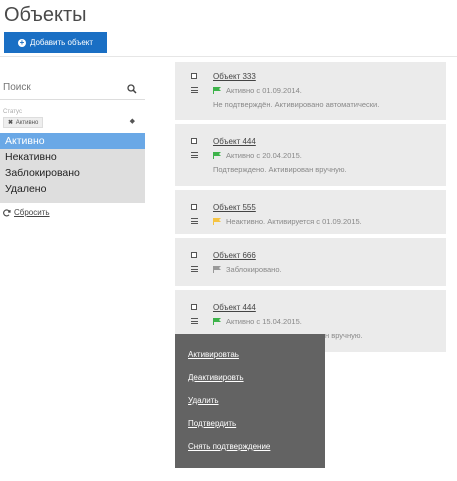 Image resolution: width=457 pixels, height=481 pixels. Describe the element at coordinates (132, 89) in the screenshot. I see `search-icon` at that location.